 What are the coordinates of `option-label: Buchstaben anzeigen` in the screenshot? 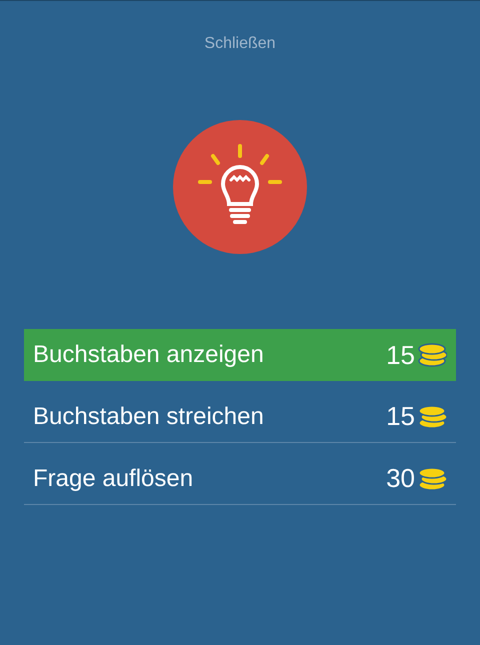 It's located at (148, 355).